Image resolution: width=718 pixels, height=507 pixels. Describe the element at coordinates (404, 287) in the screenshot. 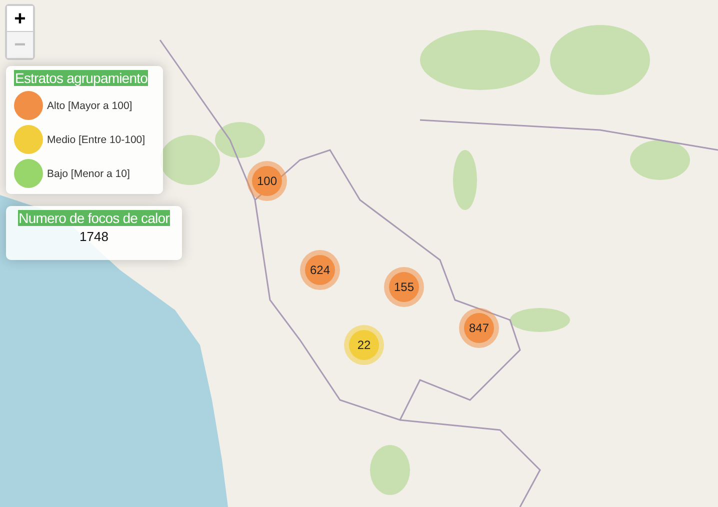

I see `cluster-marker: 155` at that location.